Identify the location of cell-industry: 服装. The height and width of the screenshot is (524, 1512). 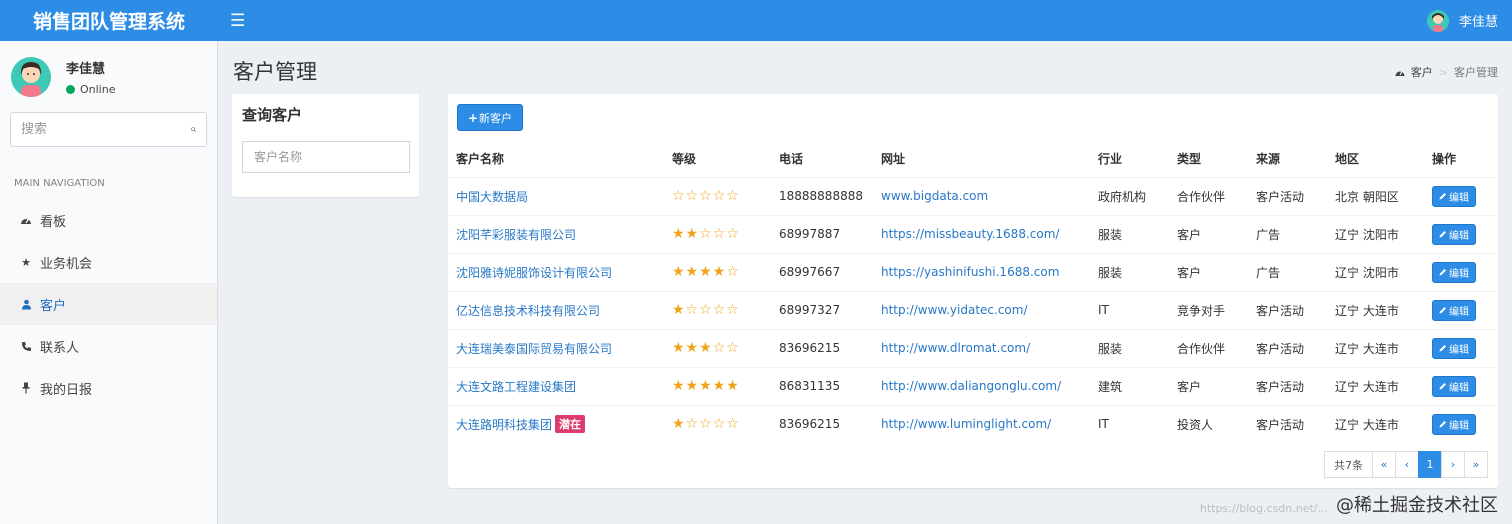
(1129, 271).